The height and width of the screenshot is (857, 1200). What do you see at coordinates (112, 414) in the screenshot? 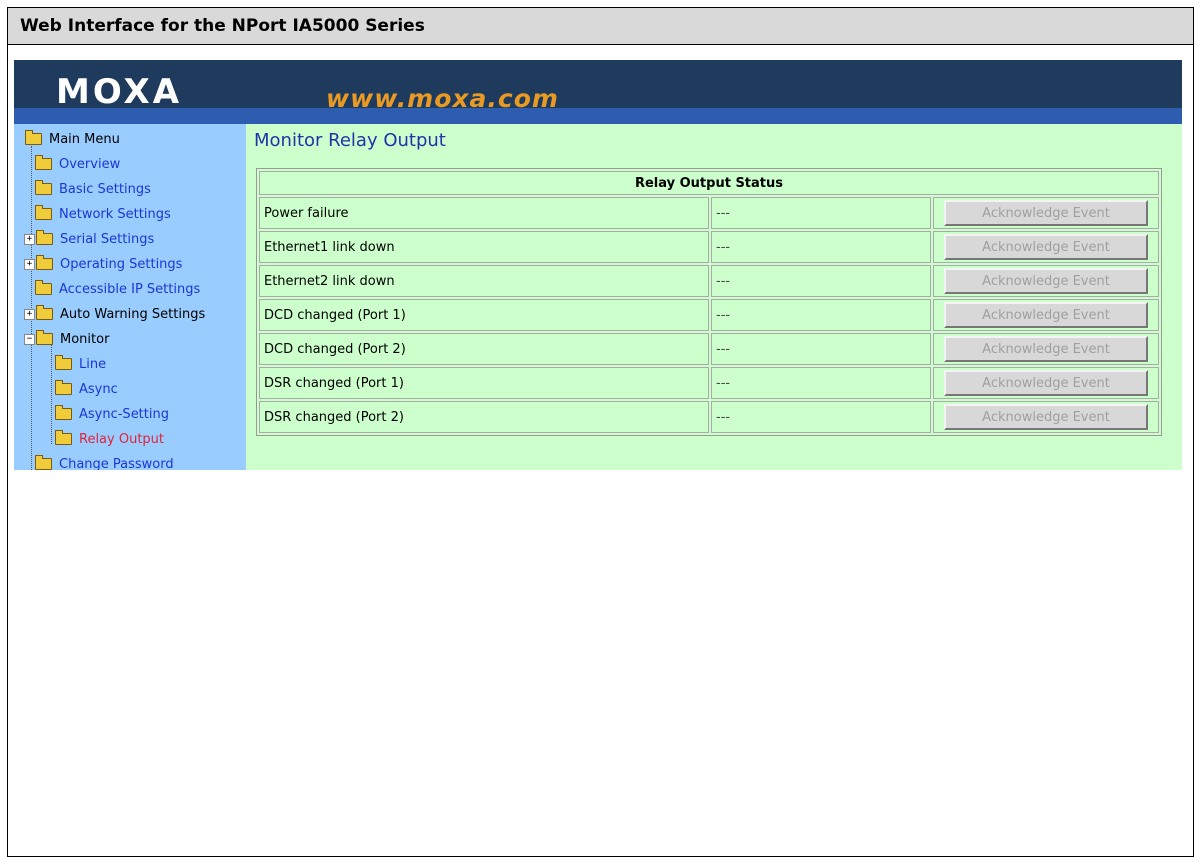
I see `sidebar-item-async-setting: Async-Setting` at bounding box center [112, 414].